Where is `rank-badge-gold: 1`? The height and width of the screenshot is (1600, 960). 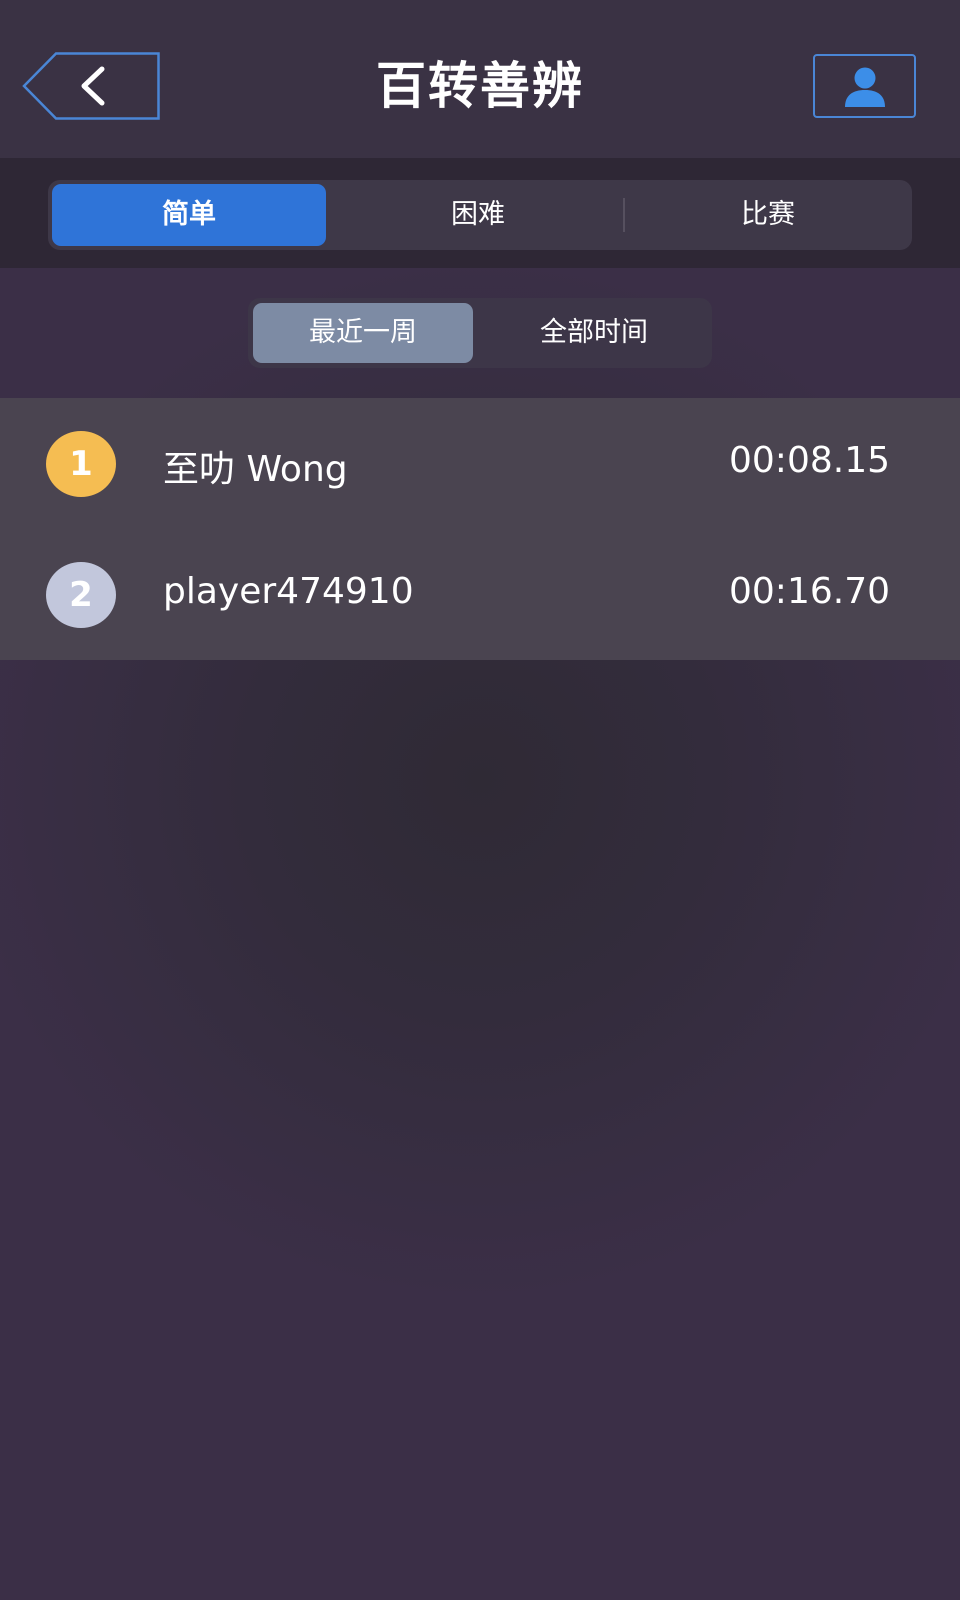
rank-badge-gold: 1 is located at coordinates (81, 464).